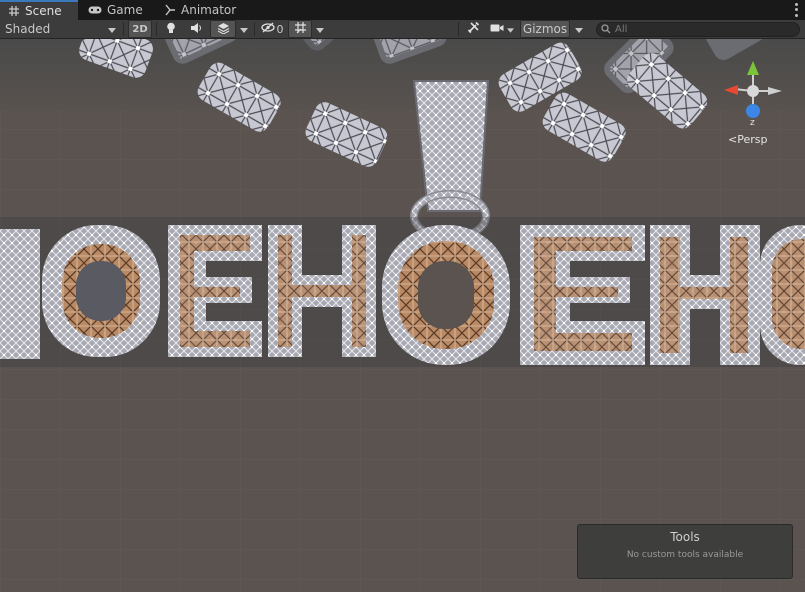 This screenshot has height=592, width=805. Describe the element at coordinates (43, 11) in the screenshot. I see `tab-label: Scene` at that location.